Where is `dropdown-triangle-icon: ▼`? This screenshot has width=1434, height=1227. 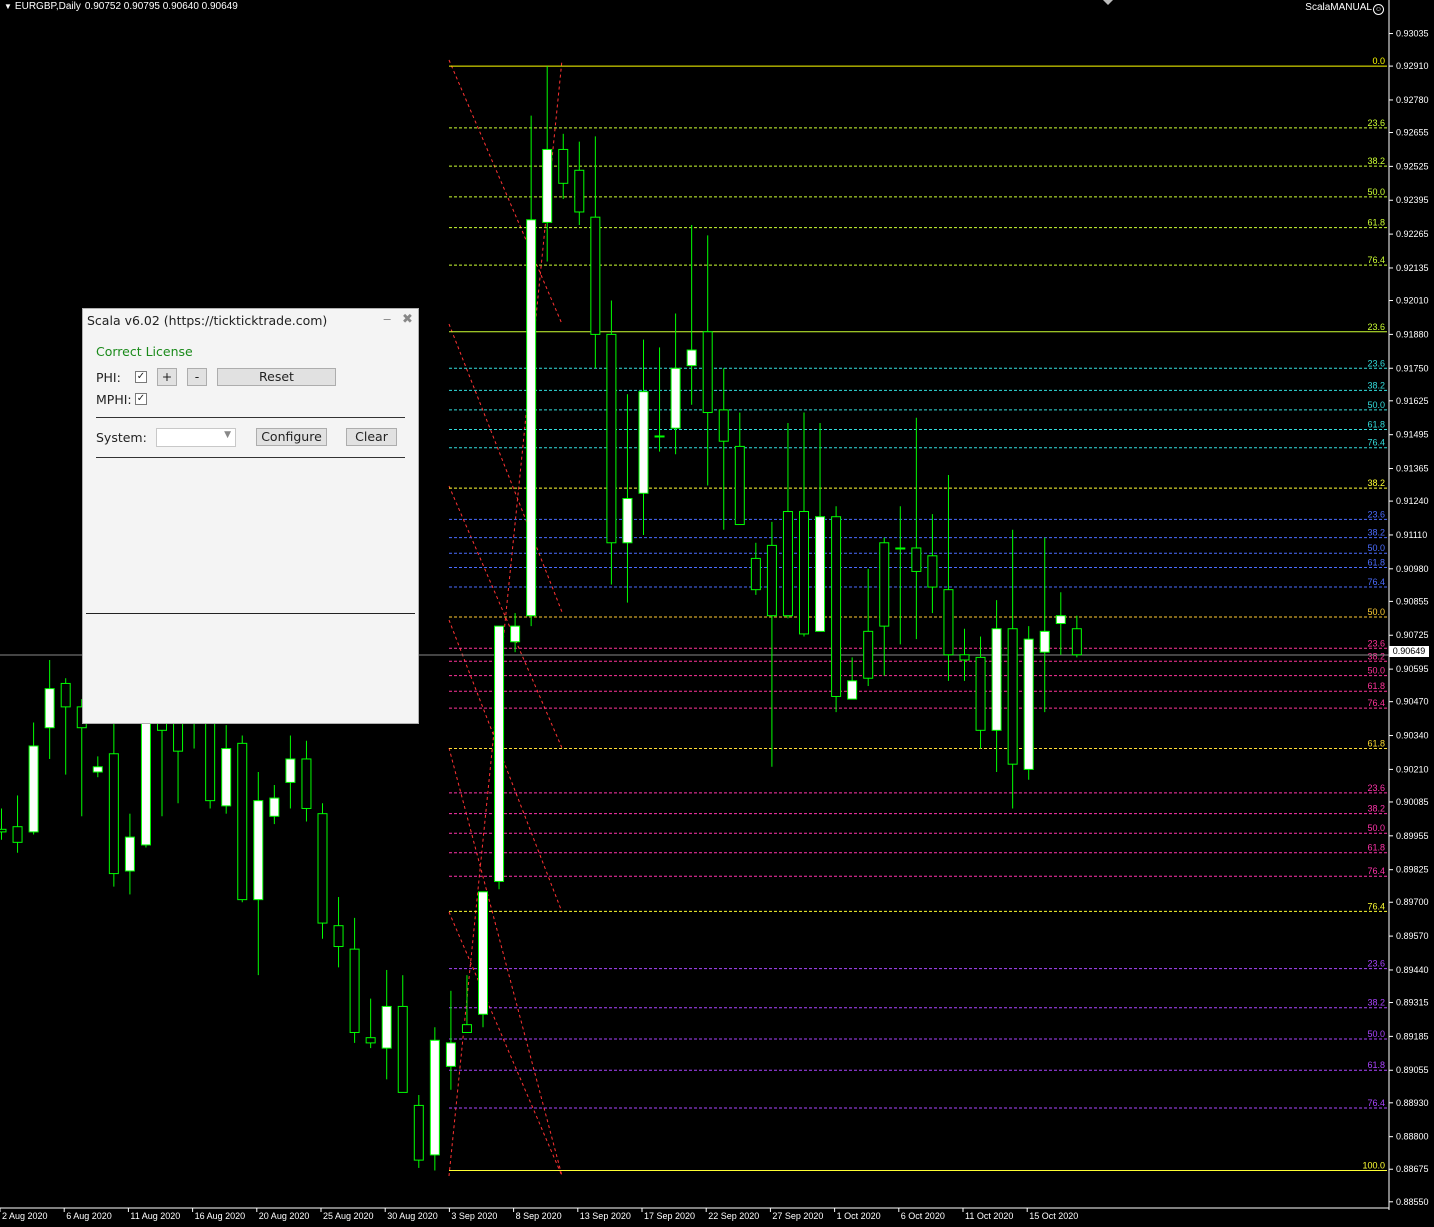
dropdown-triangle-icon: ▼ is located at coordinates (8, 7).